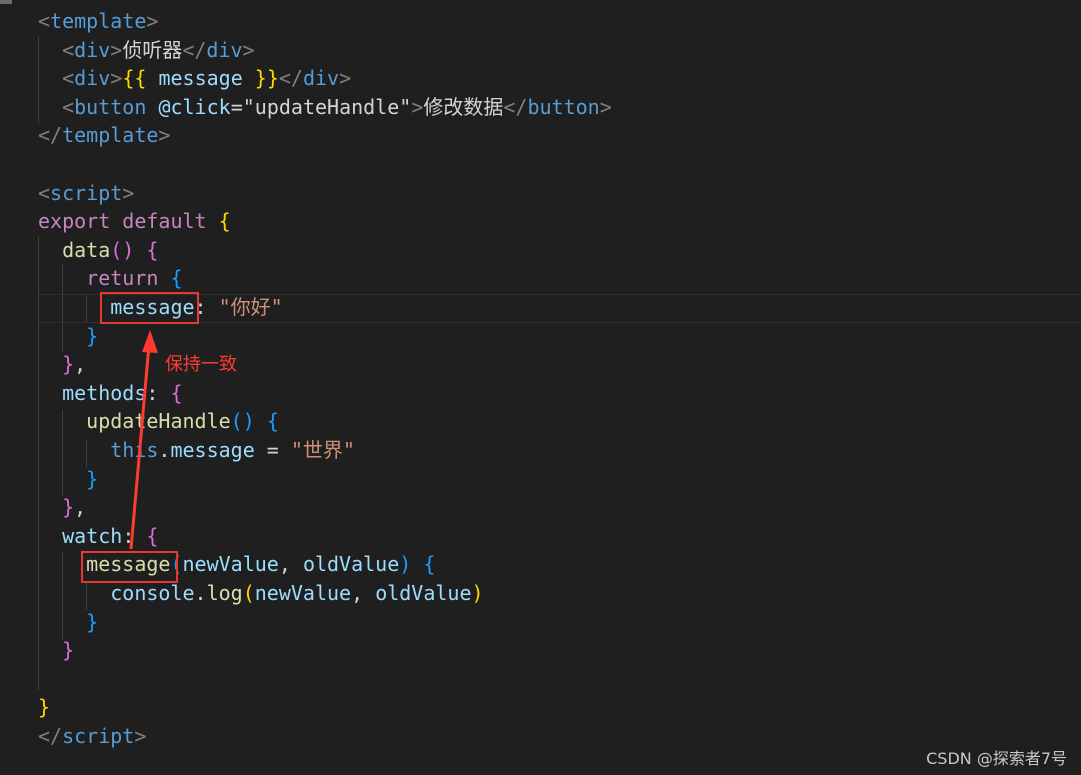  I want to click on code-token: this, so click(134, 450).